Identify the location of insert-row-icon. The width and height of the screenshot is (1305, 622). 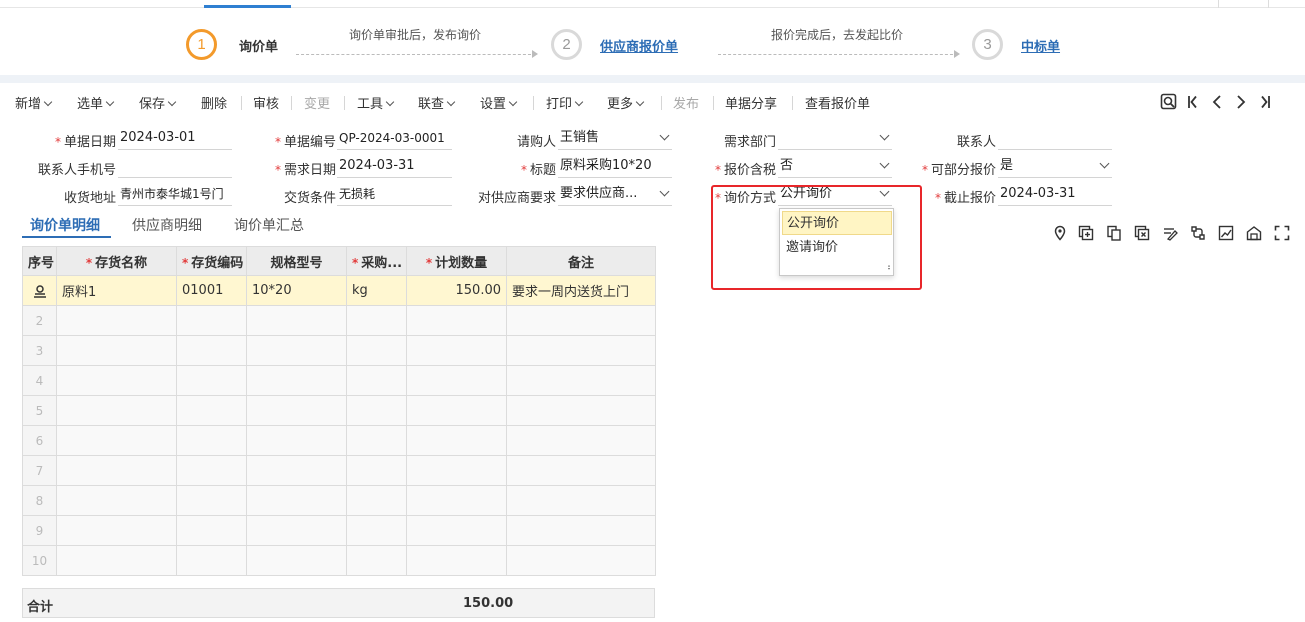
(1086, 233).